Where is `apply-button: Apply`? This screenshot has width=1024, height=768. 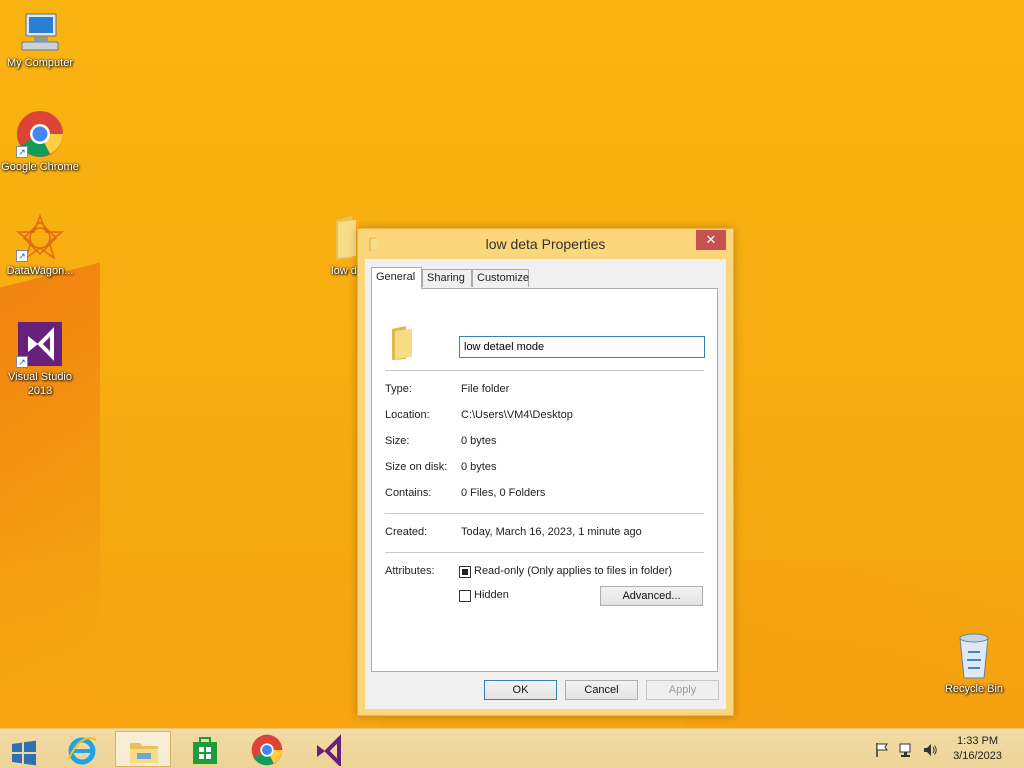
apply-button: Apply is located at coordinates (682, 690).